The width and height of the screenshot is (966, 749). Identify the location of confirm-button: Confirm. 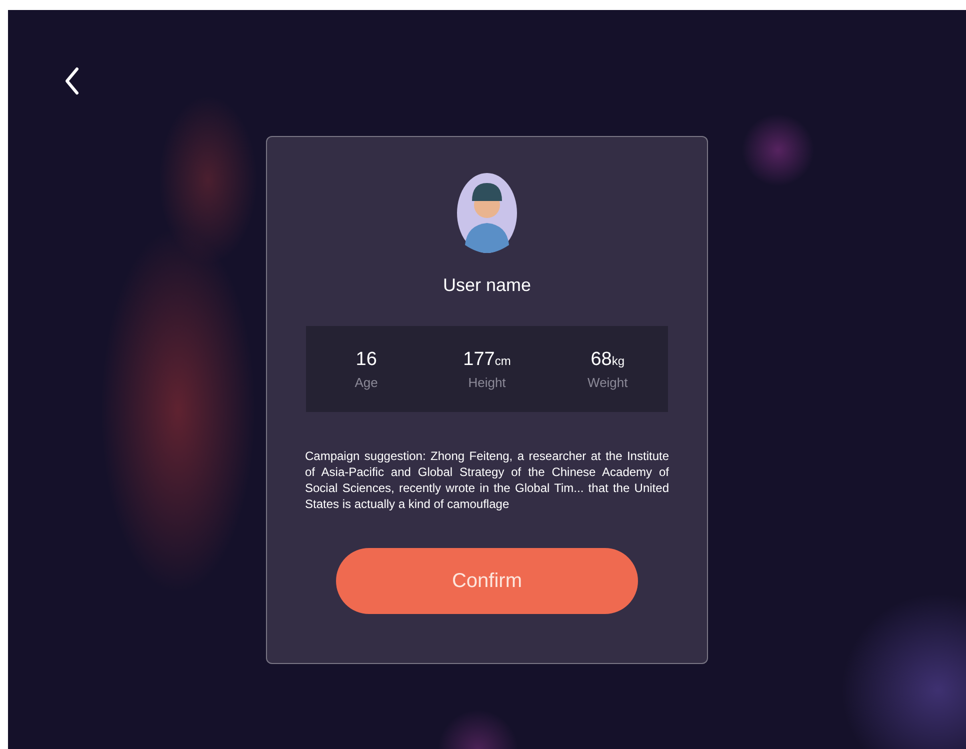
(487, 581).